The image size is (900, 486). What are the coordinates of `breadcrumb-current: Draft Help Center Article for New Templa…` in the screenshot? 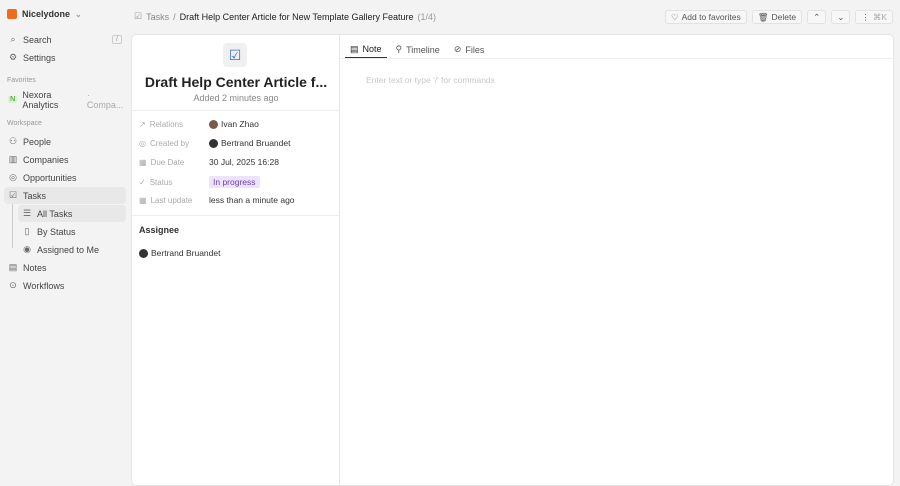 It's located at (296, 16).